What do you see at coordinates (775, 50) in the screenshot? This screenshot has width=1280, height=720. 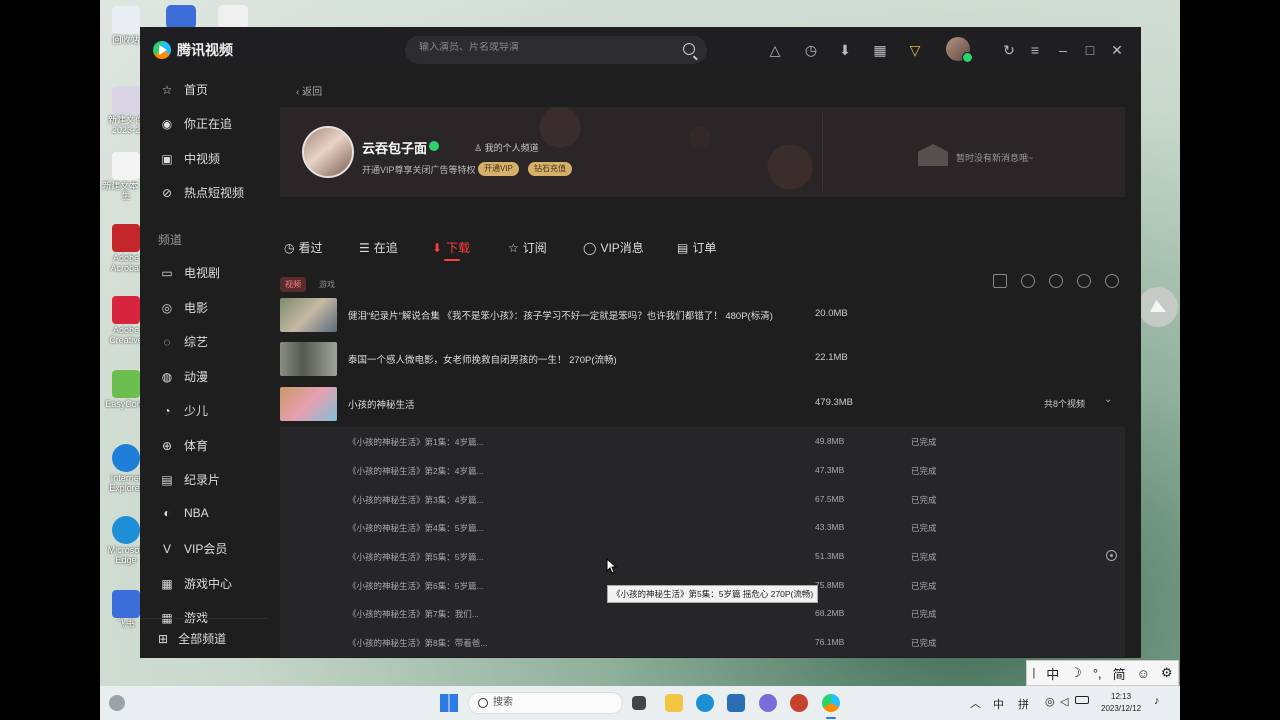 I see `game-triangle-icon: △` at bounding box center [775, 50].